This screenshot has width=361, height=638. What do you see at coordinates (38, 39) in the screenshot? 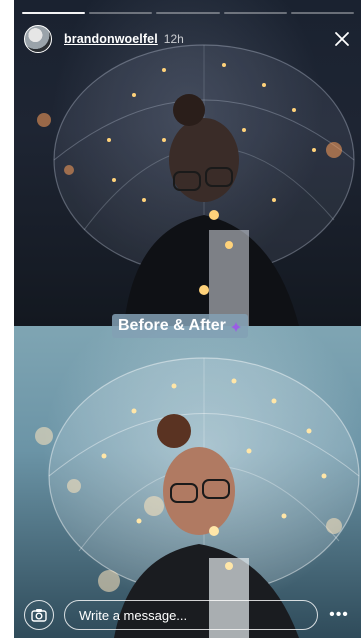
I see `avatar` at bounding box center [38, 39].